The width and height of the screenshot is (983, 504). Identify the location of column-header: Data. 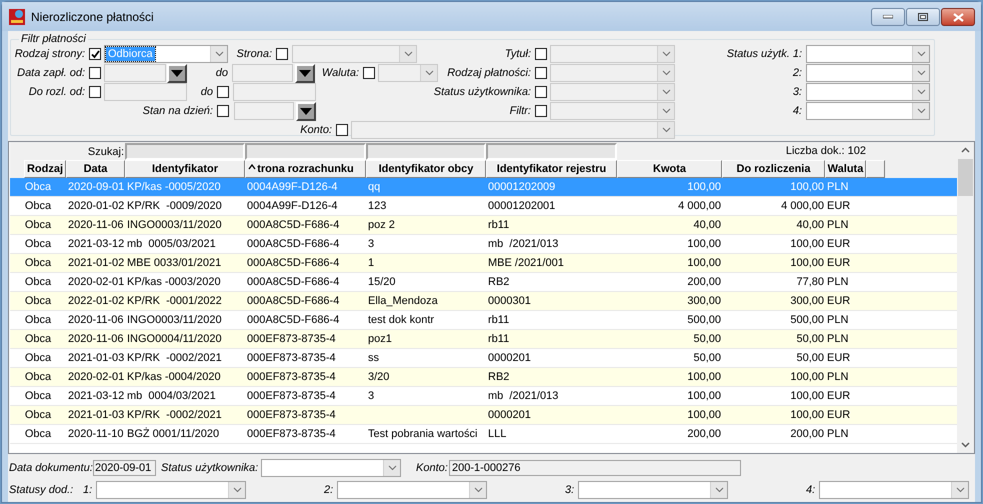
(95, 169).